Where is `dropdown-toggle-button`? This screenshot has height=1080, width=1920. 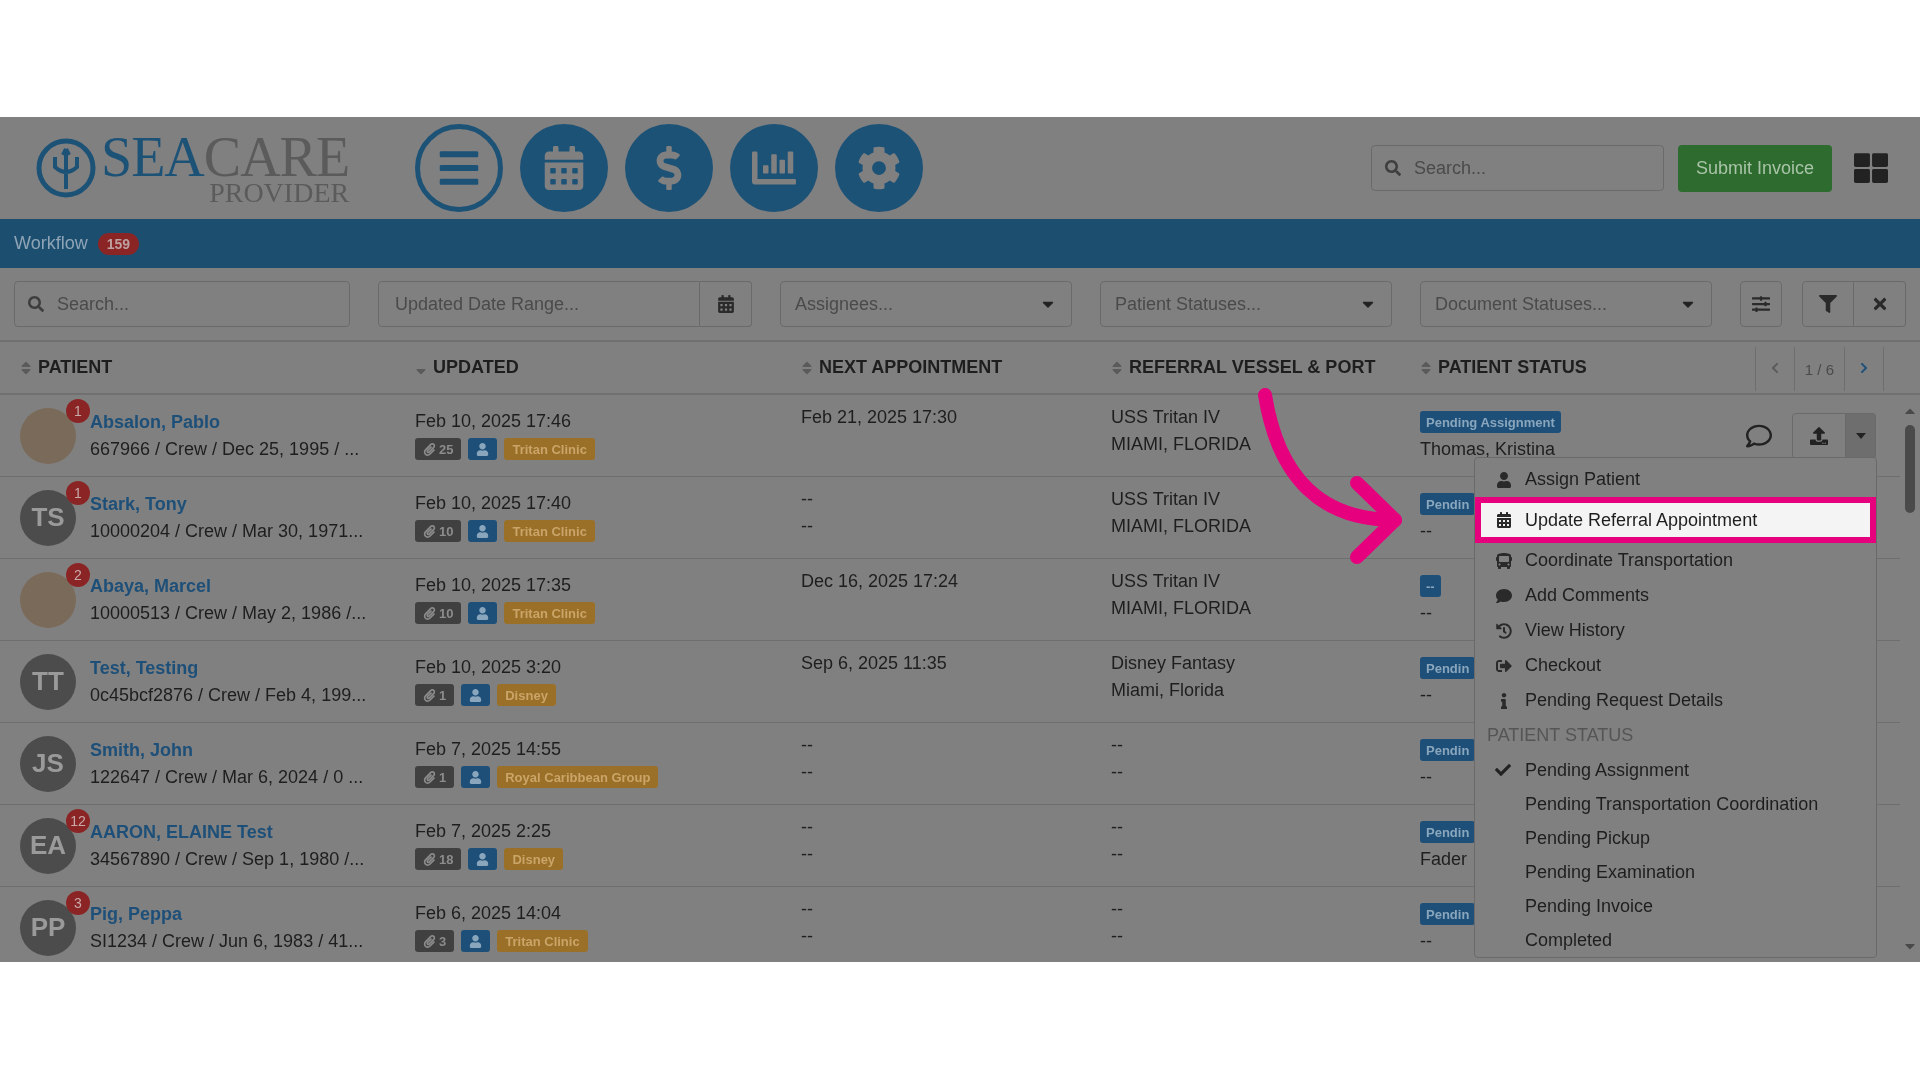 dropdown-toggle-button is located at coordinates (1861, 435).